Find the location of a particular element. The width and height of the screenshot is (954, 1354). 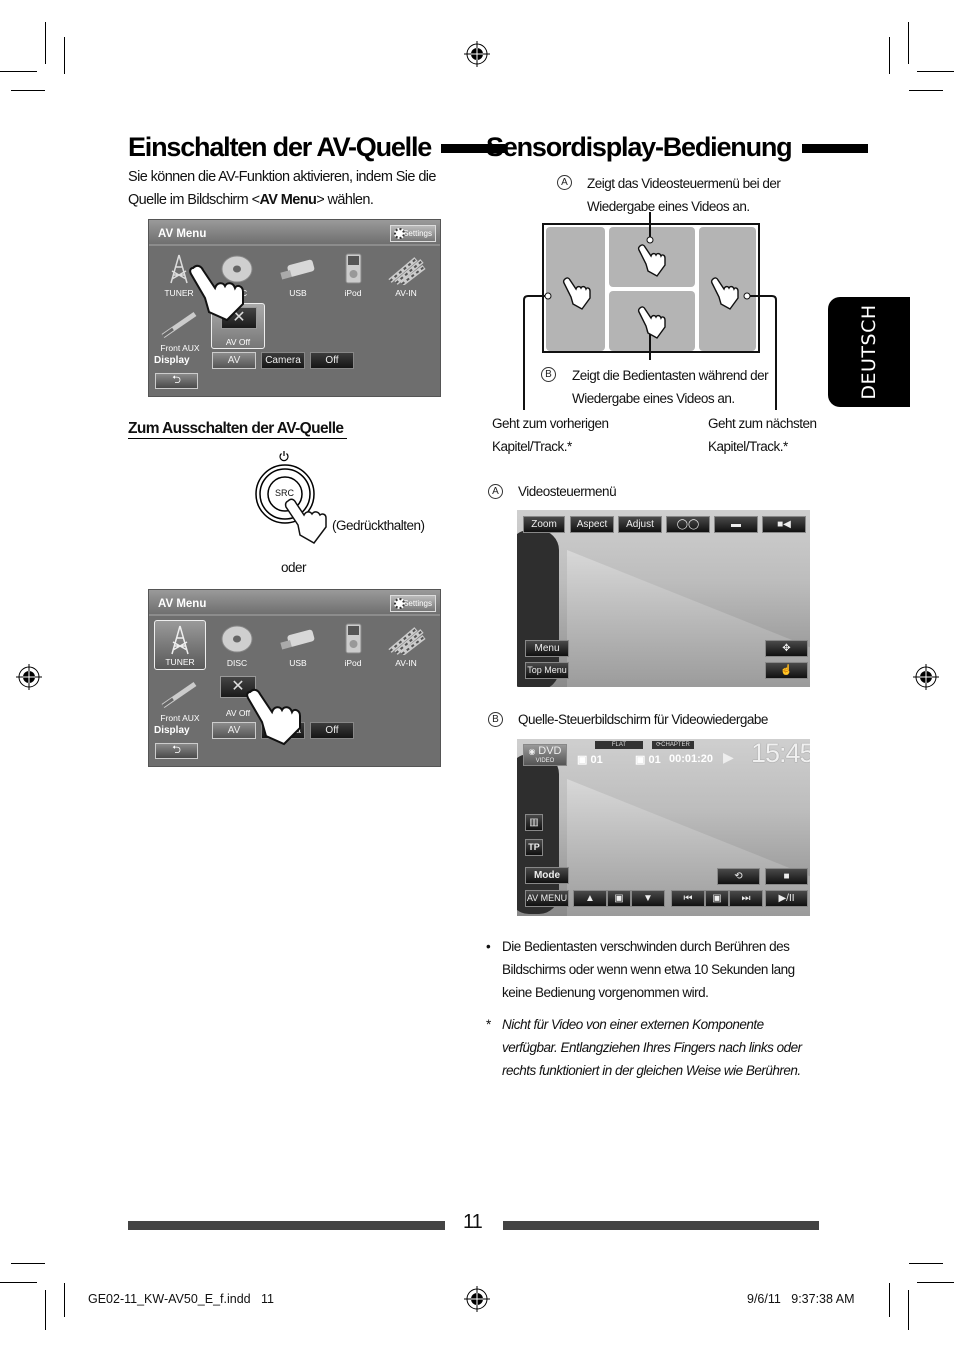

display-av-button: AV is located at coordinates (234, 360).